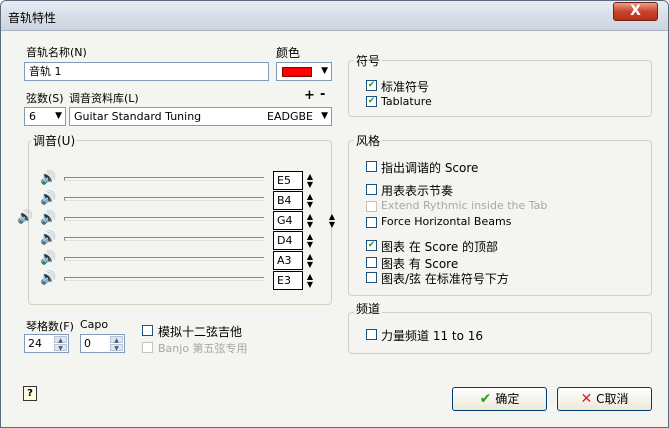 Image resolution: width=669 pixels, height=428 pixels. Describe the element at coordinates (445, 279) in the screenshot. I see `style-option-label: 图表/弦 在标准符号下方` at that location.